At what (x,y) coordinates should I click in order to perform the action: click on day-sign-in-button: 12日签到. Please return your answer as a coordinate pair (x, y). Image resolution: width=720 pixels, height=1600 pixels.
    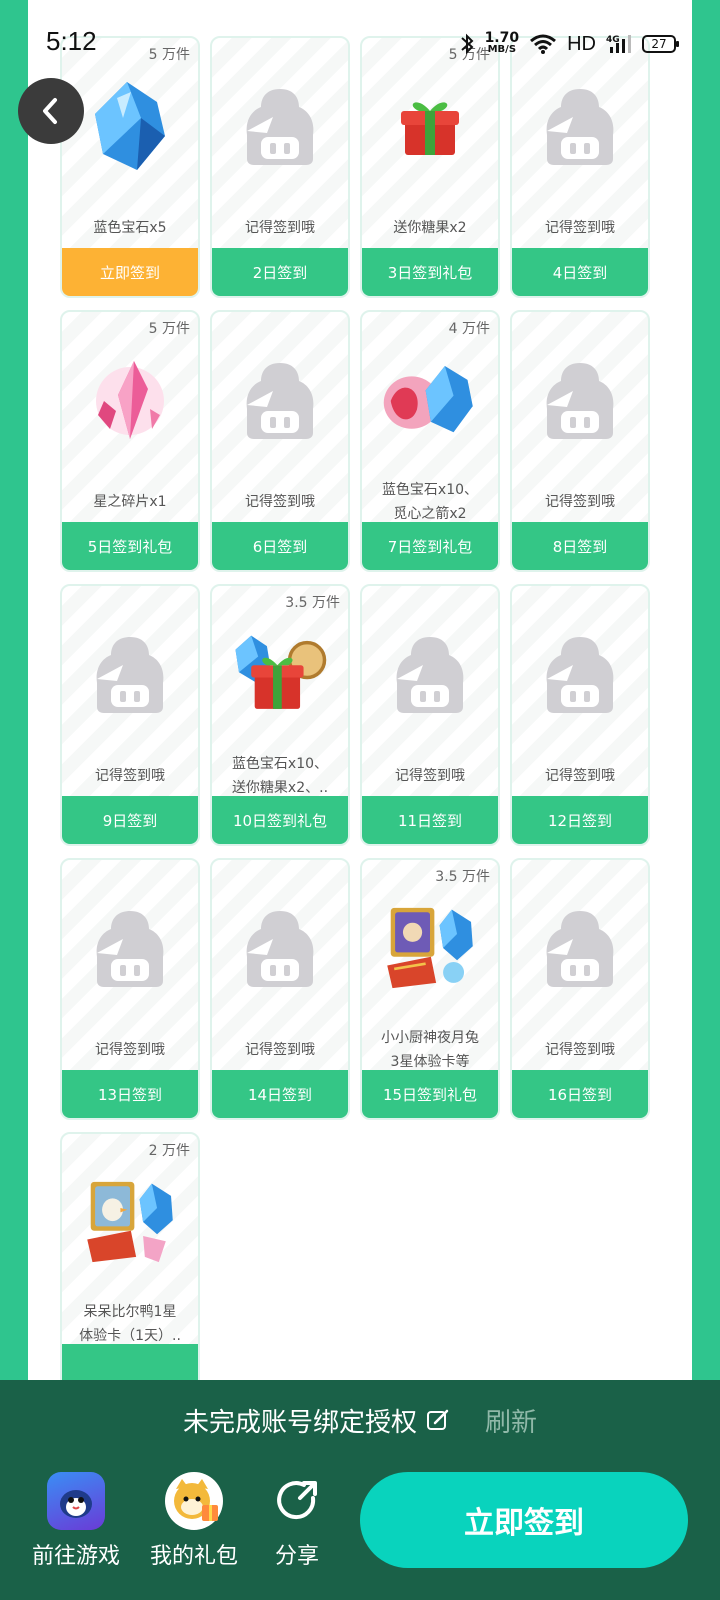
    Looking at the image, I should click on (580, 820).